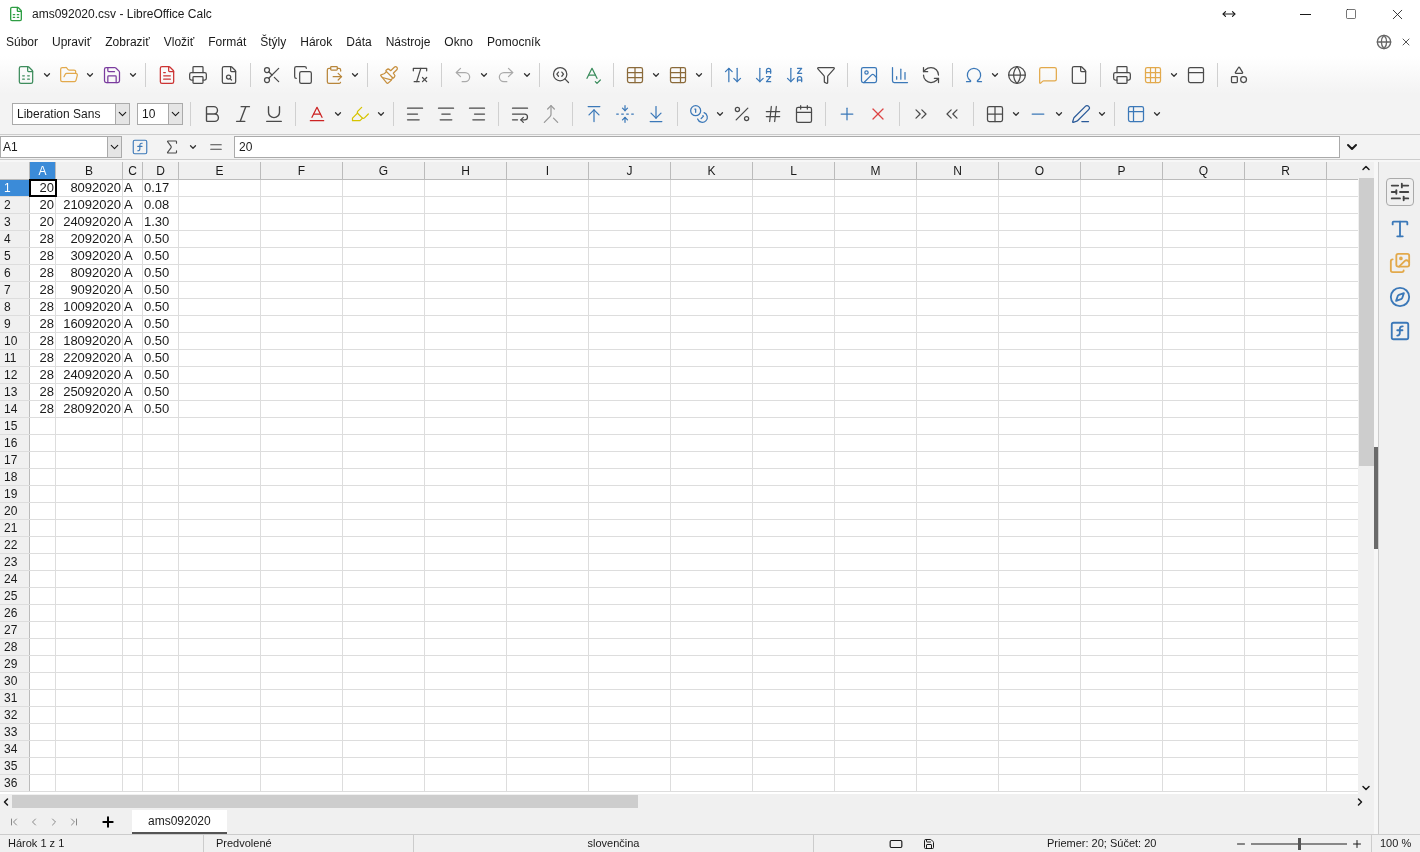  Describe the element at coordinates (26, 42) in the screenshot. I see `menu-item: Súbor` at that location.